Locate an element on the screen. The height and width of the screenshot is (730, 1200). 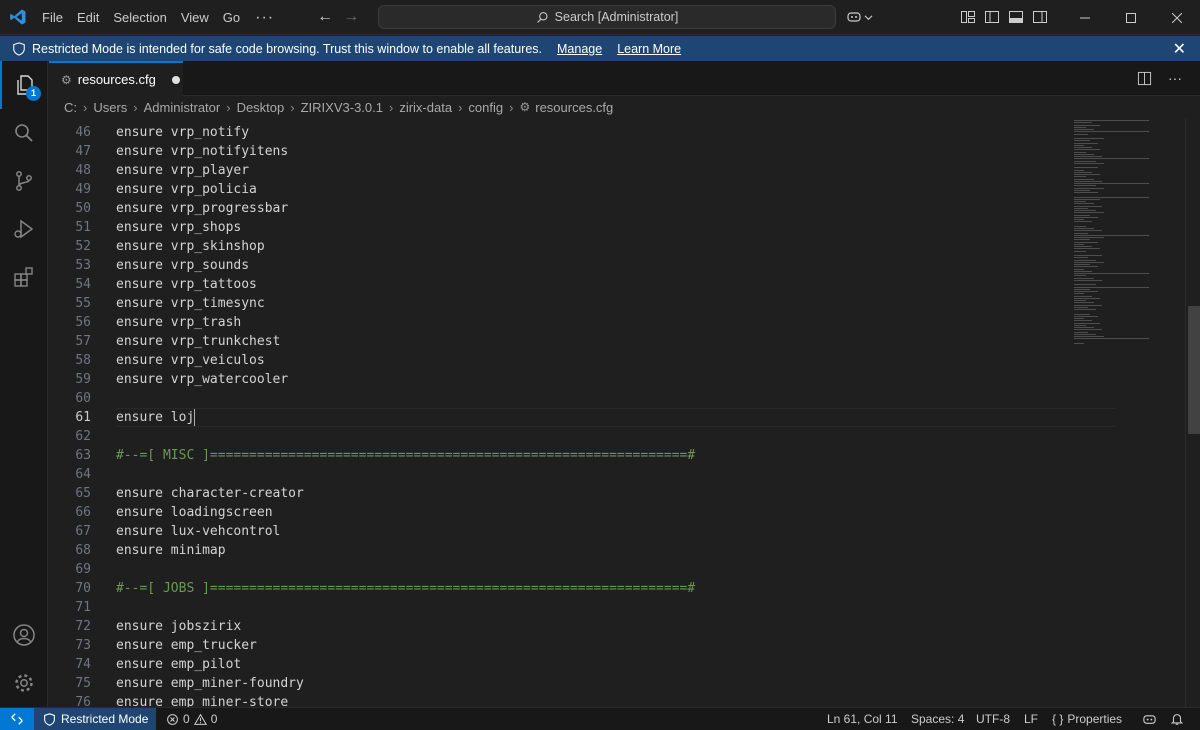
restricted-mode-status: Restricted Mode is located at coordinates (95, 719).